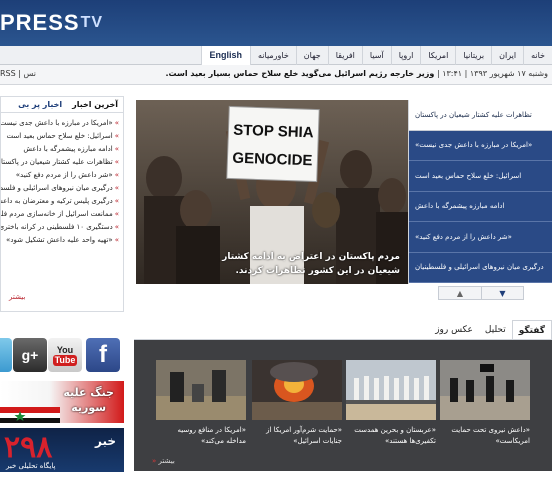 This screenshot has width=552, height=477. Describe the element at coordinates (31, 466) in the screenshot. I see `khabar-tagline: پایگاه تحلیلی خبر` at that location.